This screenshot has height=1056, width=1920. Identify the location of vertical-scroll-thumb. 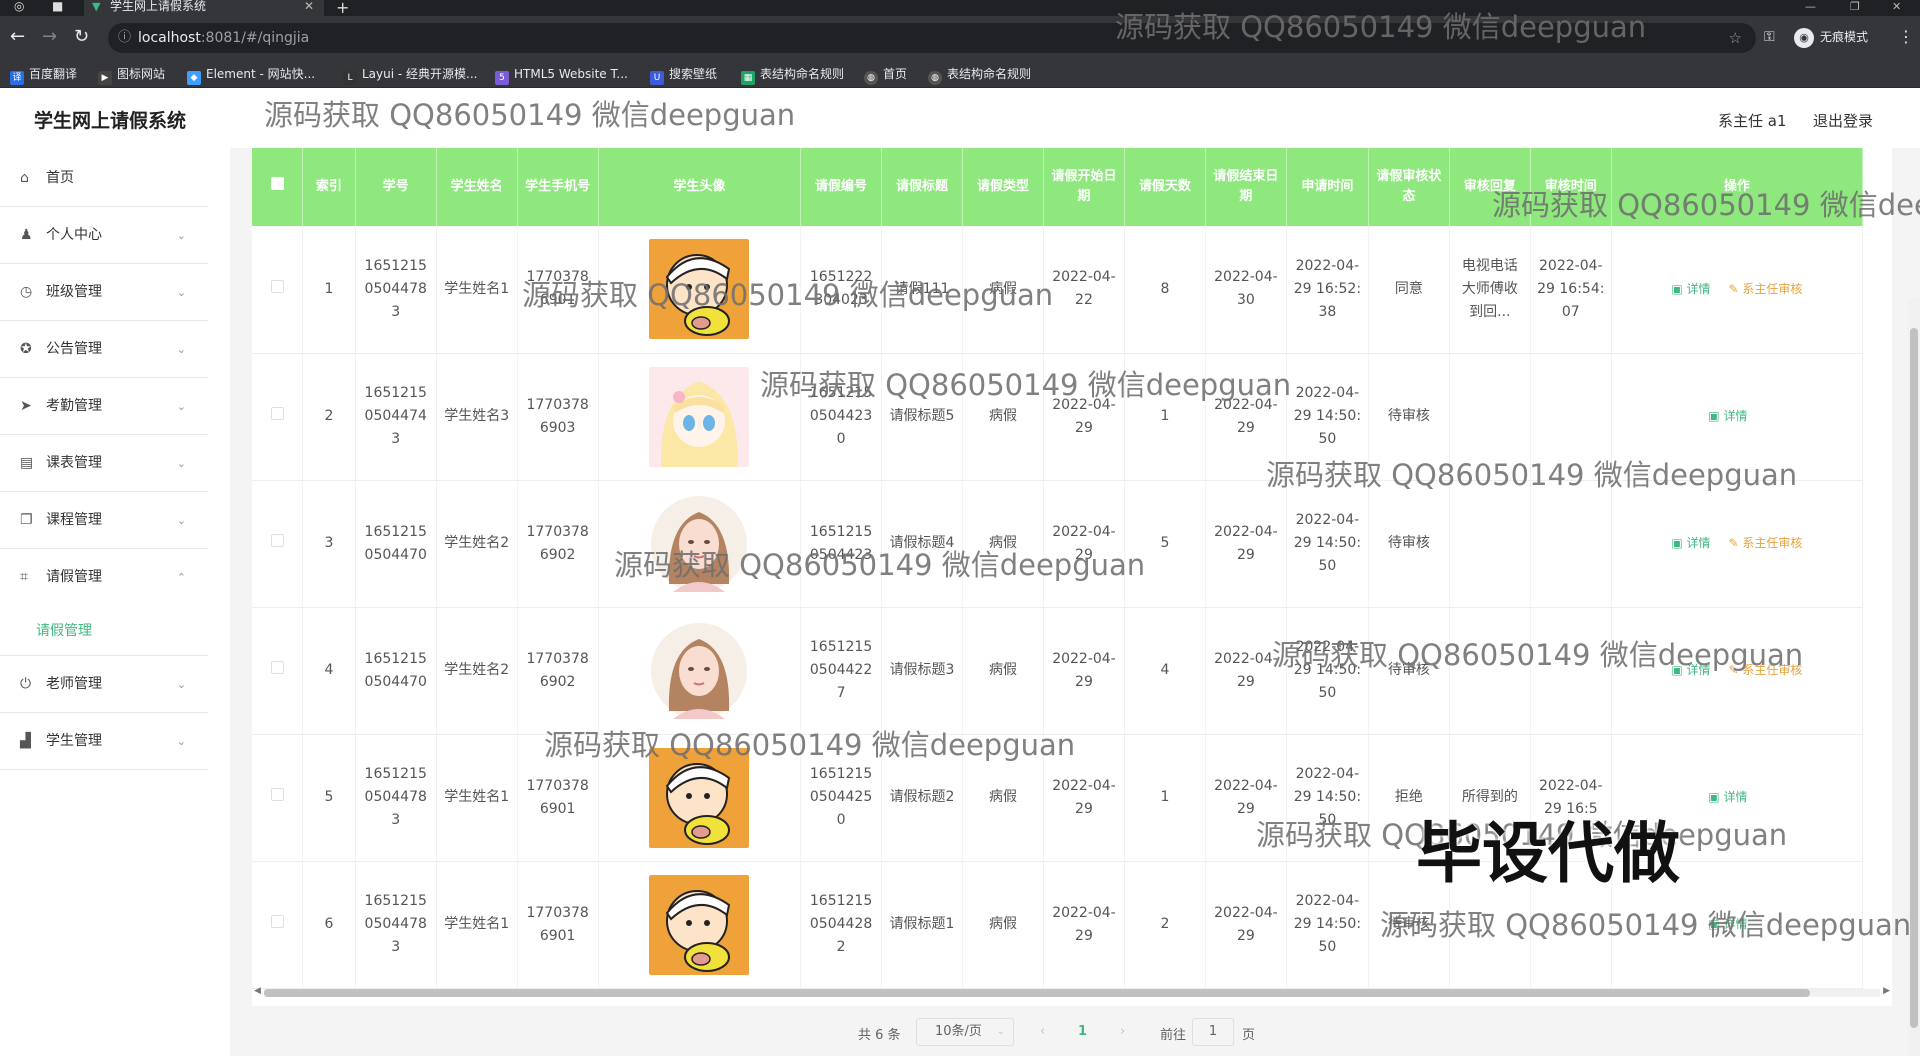
(1914, 678).